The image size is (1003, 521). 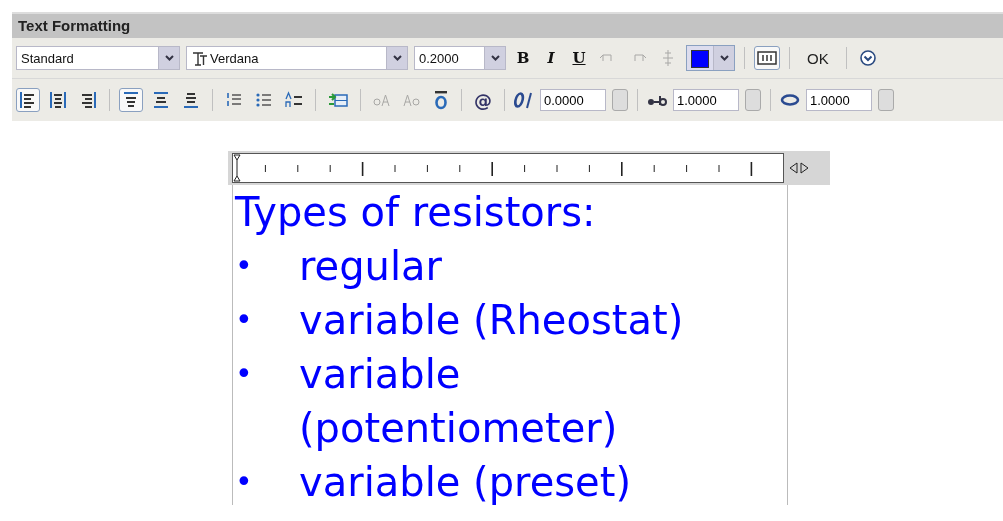 I want to click on ruler-button, so click(x=767, y=58).